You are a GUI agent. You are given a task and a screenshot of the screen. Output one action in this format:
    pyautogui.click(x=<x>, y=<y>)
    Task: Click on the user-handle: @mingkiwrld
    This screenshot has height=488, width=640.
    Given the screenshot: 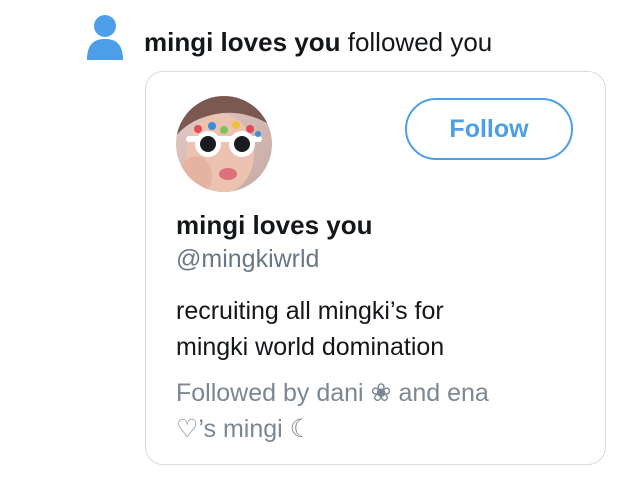 What is the action you would take?
    pyautogui.click(x=247, y=259)
    